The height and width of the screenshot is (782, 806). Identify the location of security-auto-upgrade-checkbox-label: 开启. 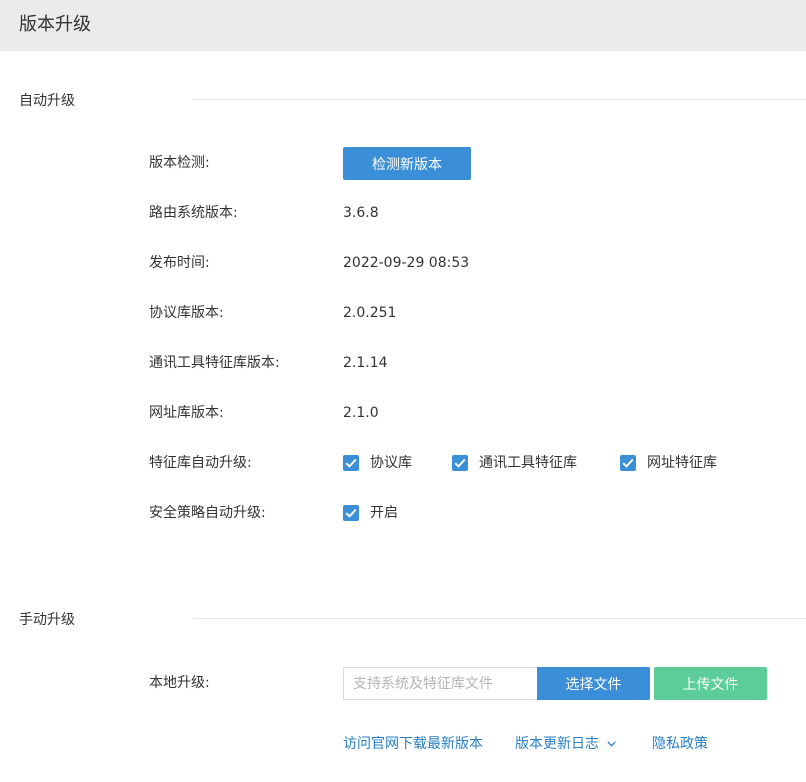
(384, 513).